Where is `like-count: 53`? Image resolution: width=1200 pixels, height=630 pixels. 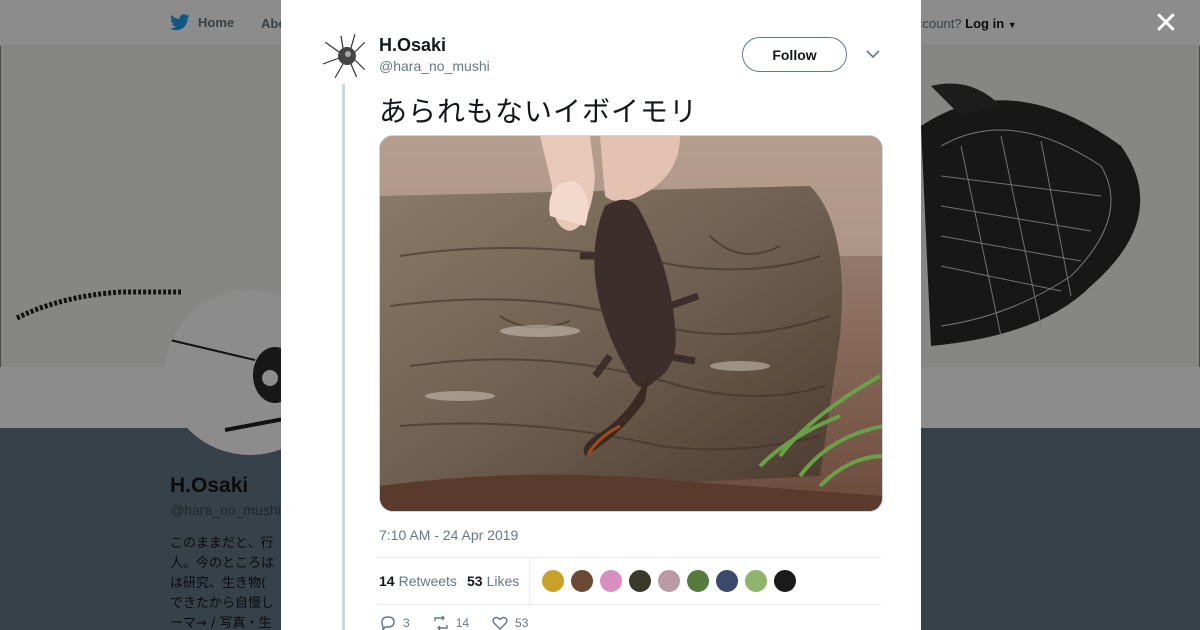 like-count: 53 is located at coordinates (522, 623).